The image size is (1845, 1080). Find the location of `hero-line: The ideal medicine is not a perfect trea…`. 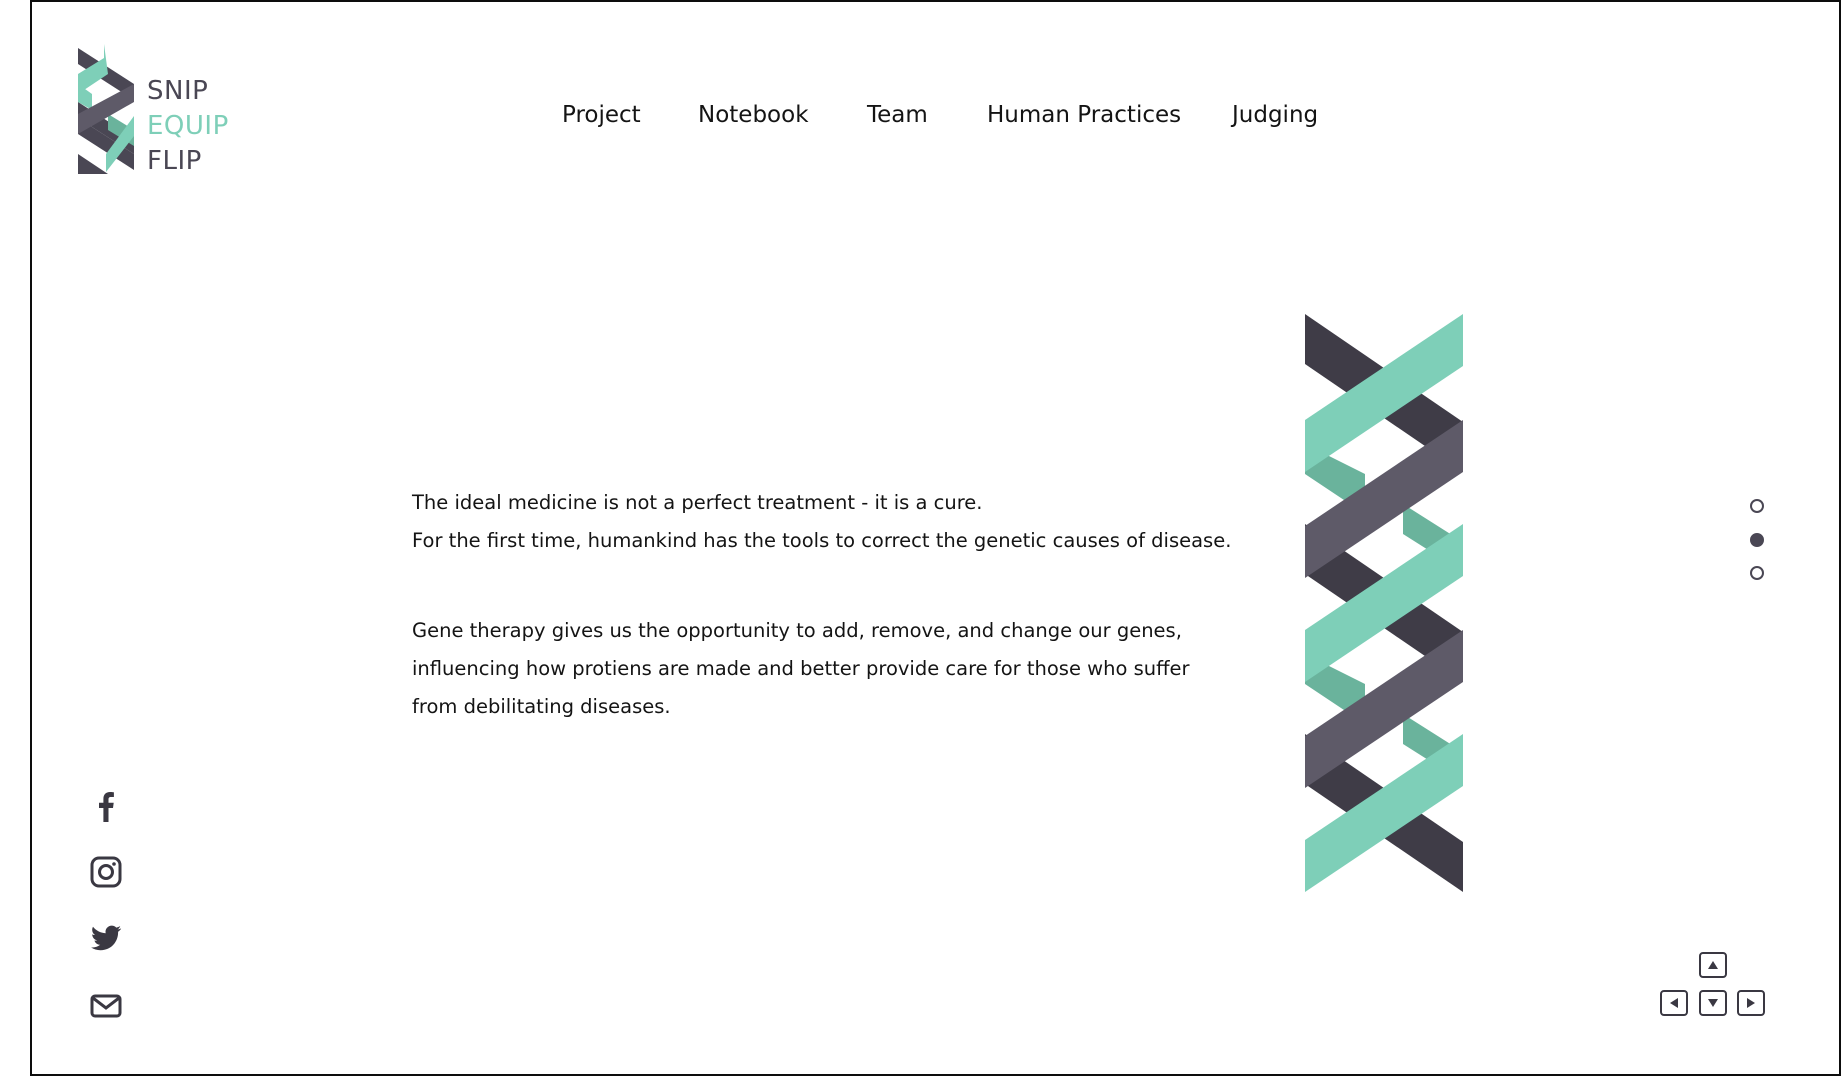

hero-line: The ideal medicine is not a perfect trea… is located at coordinates (697, 502).